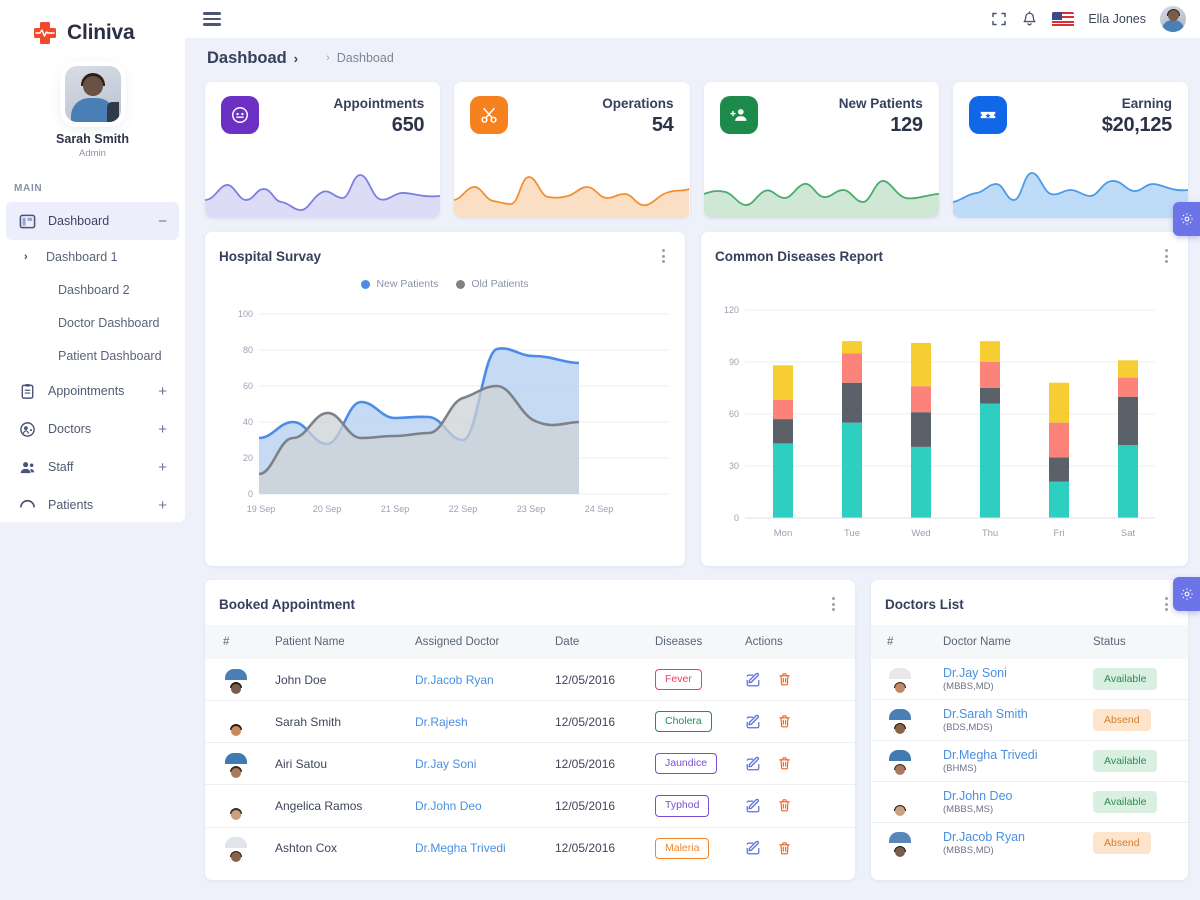 The image size is (1200, 900). I want to click on sidebar-item-dashboard: Dashboard −, so click(92, 221).